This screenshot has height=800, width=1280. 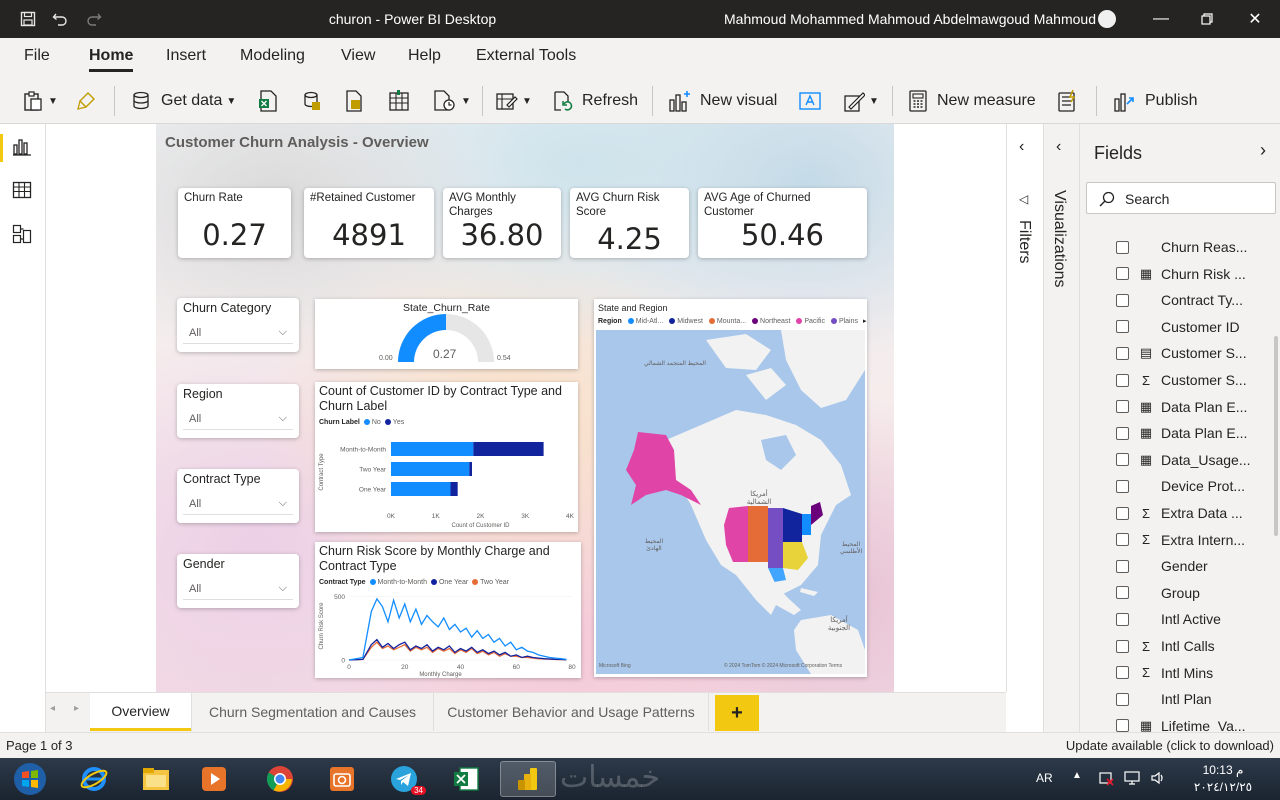 What do you see at coordinates (1170, 745) in the screenshot?
I see `update-link: Update available (click to download)` at bounding box center [1170, 745].